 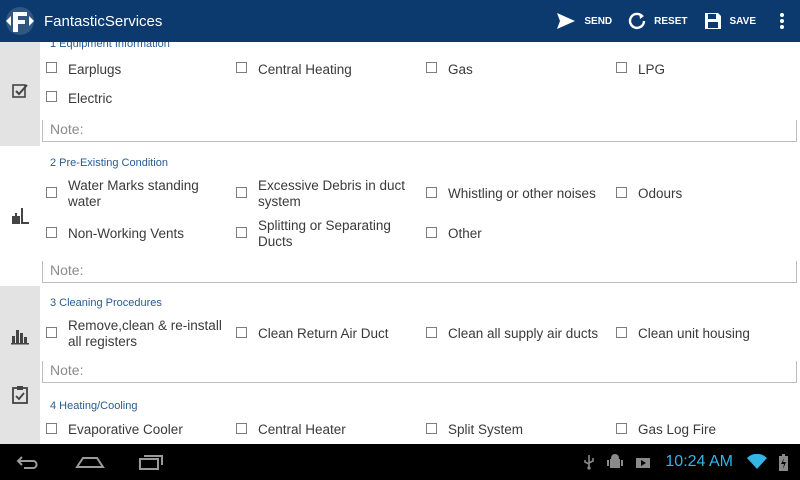 What do you see at coordinates (332, 193) in the screenshot?
I see `option-label: Excessive Debris in duct system` at bounding box center [332, 193].